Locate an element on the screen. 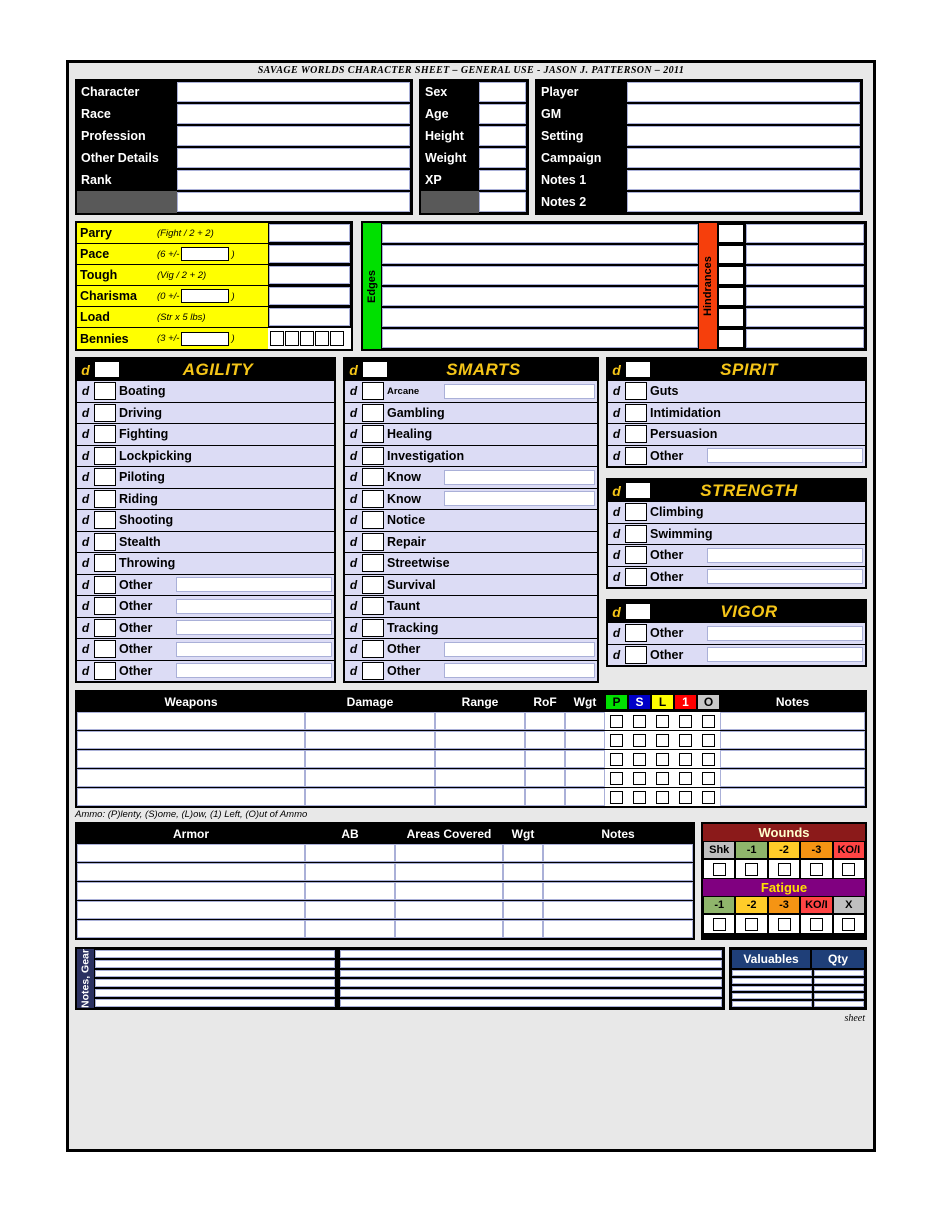 Image resolution: width=950 pixels, height=1230 pixels. derived-value-load is located at coordinates (309, 317).